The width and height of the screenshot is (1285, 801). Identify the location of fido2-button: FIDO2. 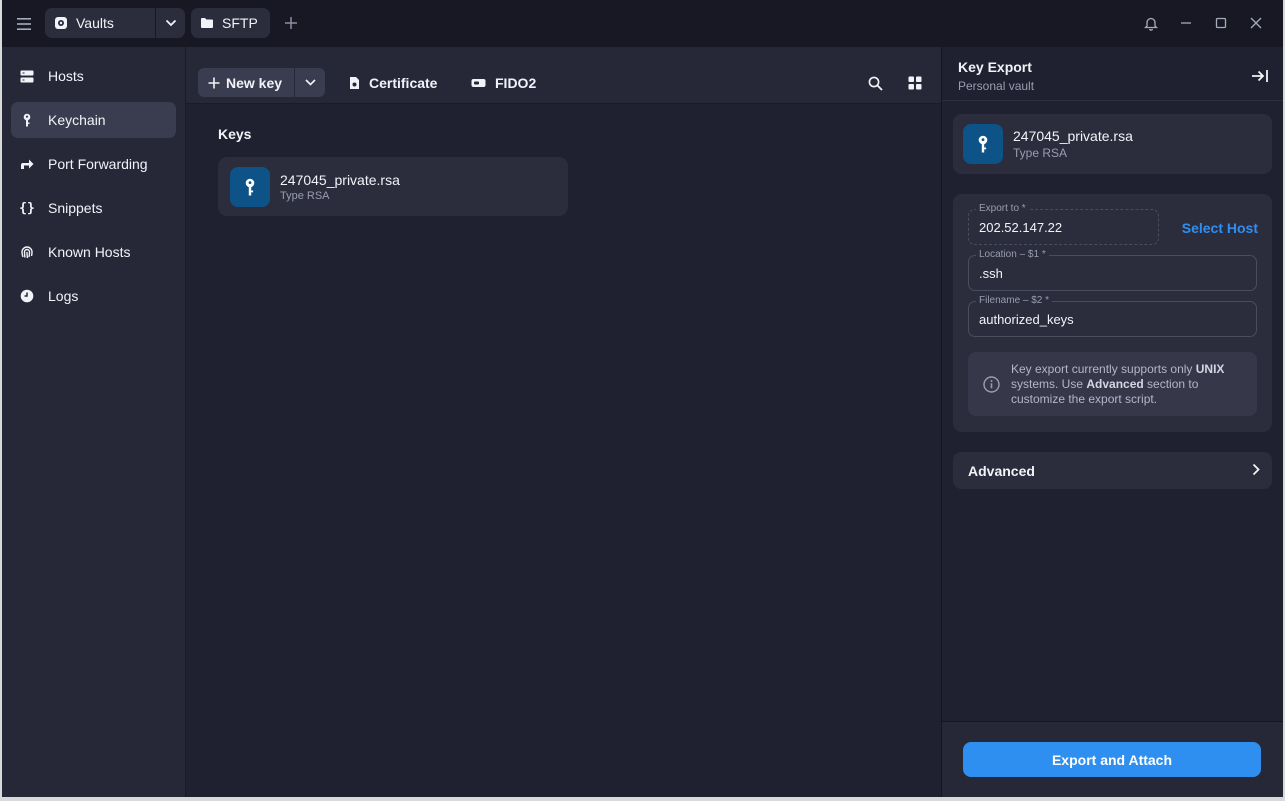
(503, 82).